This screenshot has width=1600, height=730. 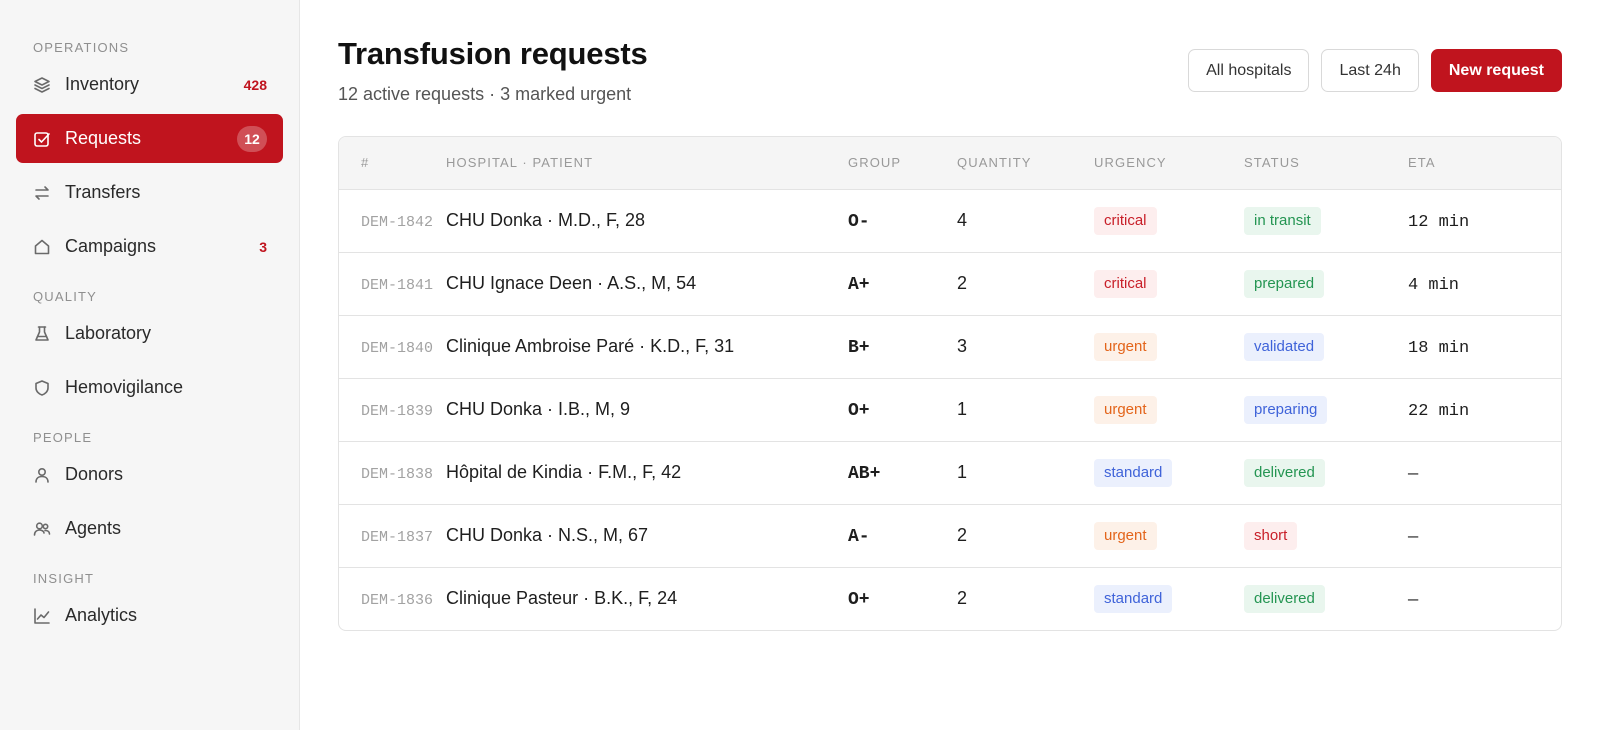 I want to click on blood-group: AB+, so click(x=864, y=473).